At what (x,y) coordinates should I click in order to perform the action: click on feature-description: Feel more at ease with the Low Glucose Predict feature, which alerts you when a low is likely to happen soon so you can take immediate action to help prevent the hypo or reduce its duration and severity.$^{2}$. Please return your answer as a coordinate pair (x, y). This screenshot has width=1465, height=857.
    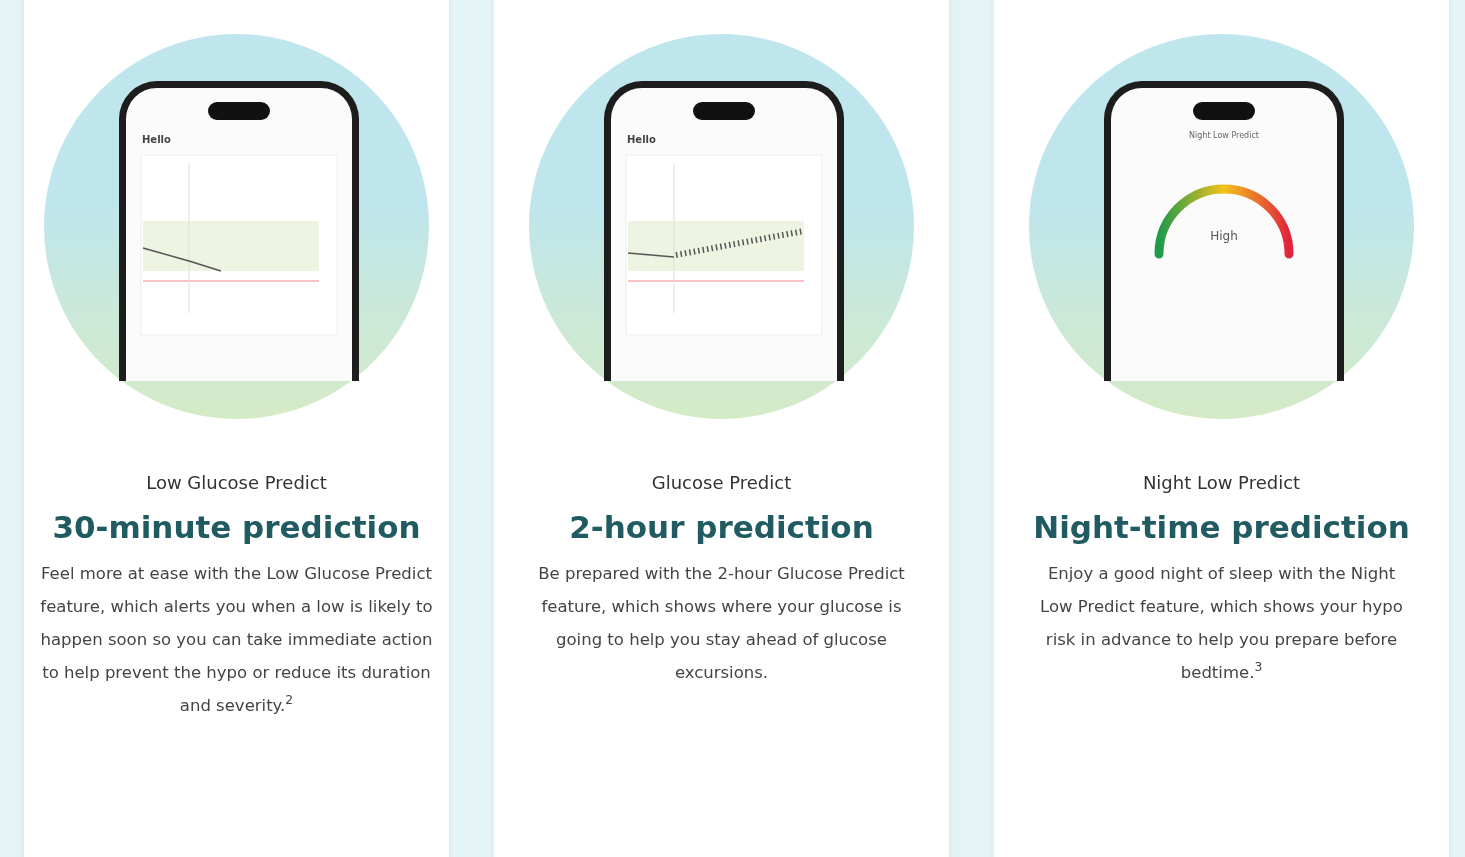
    Looking at the image, I should click on (236, 639).